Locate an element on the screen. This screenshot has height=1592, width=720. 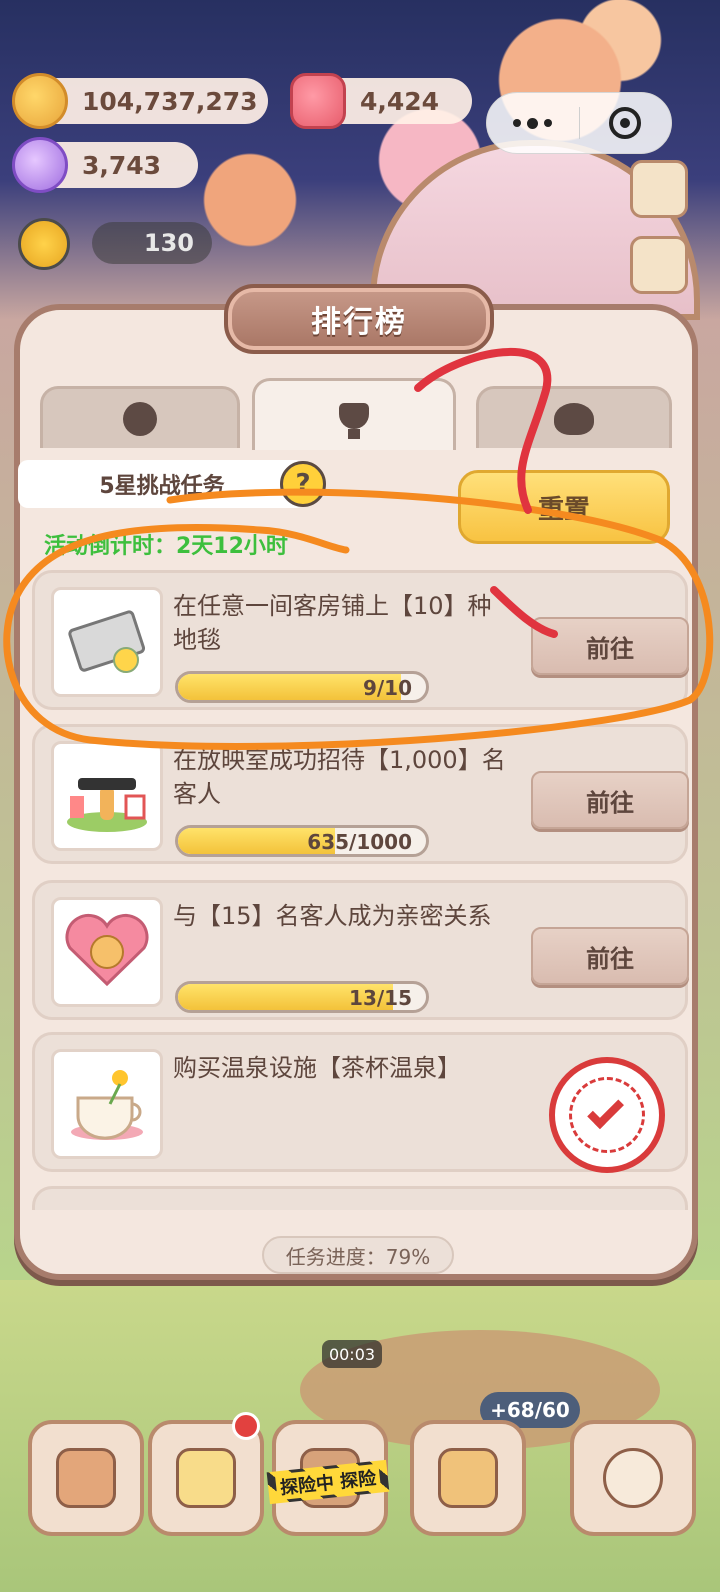
task-description: 在放映室成功招待【1,000】名客人 is located at coordinates (339, 777).